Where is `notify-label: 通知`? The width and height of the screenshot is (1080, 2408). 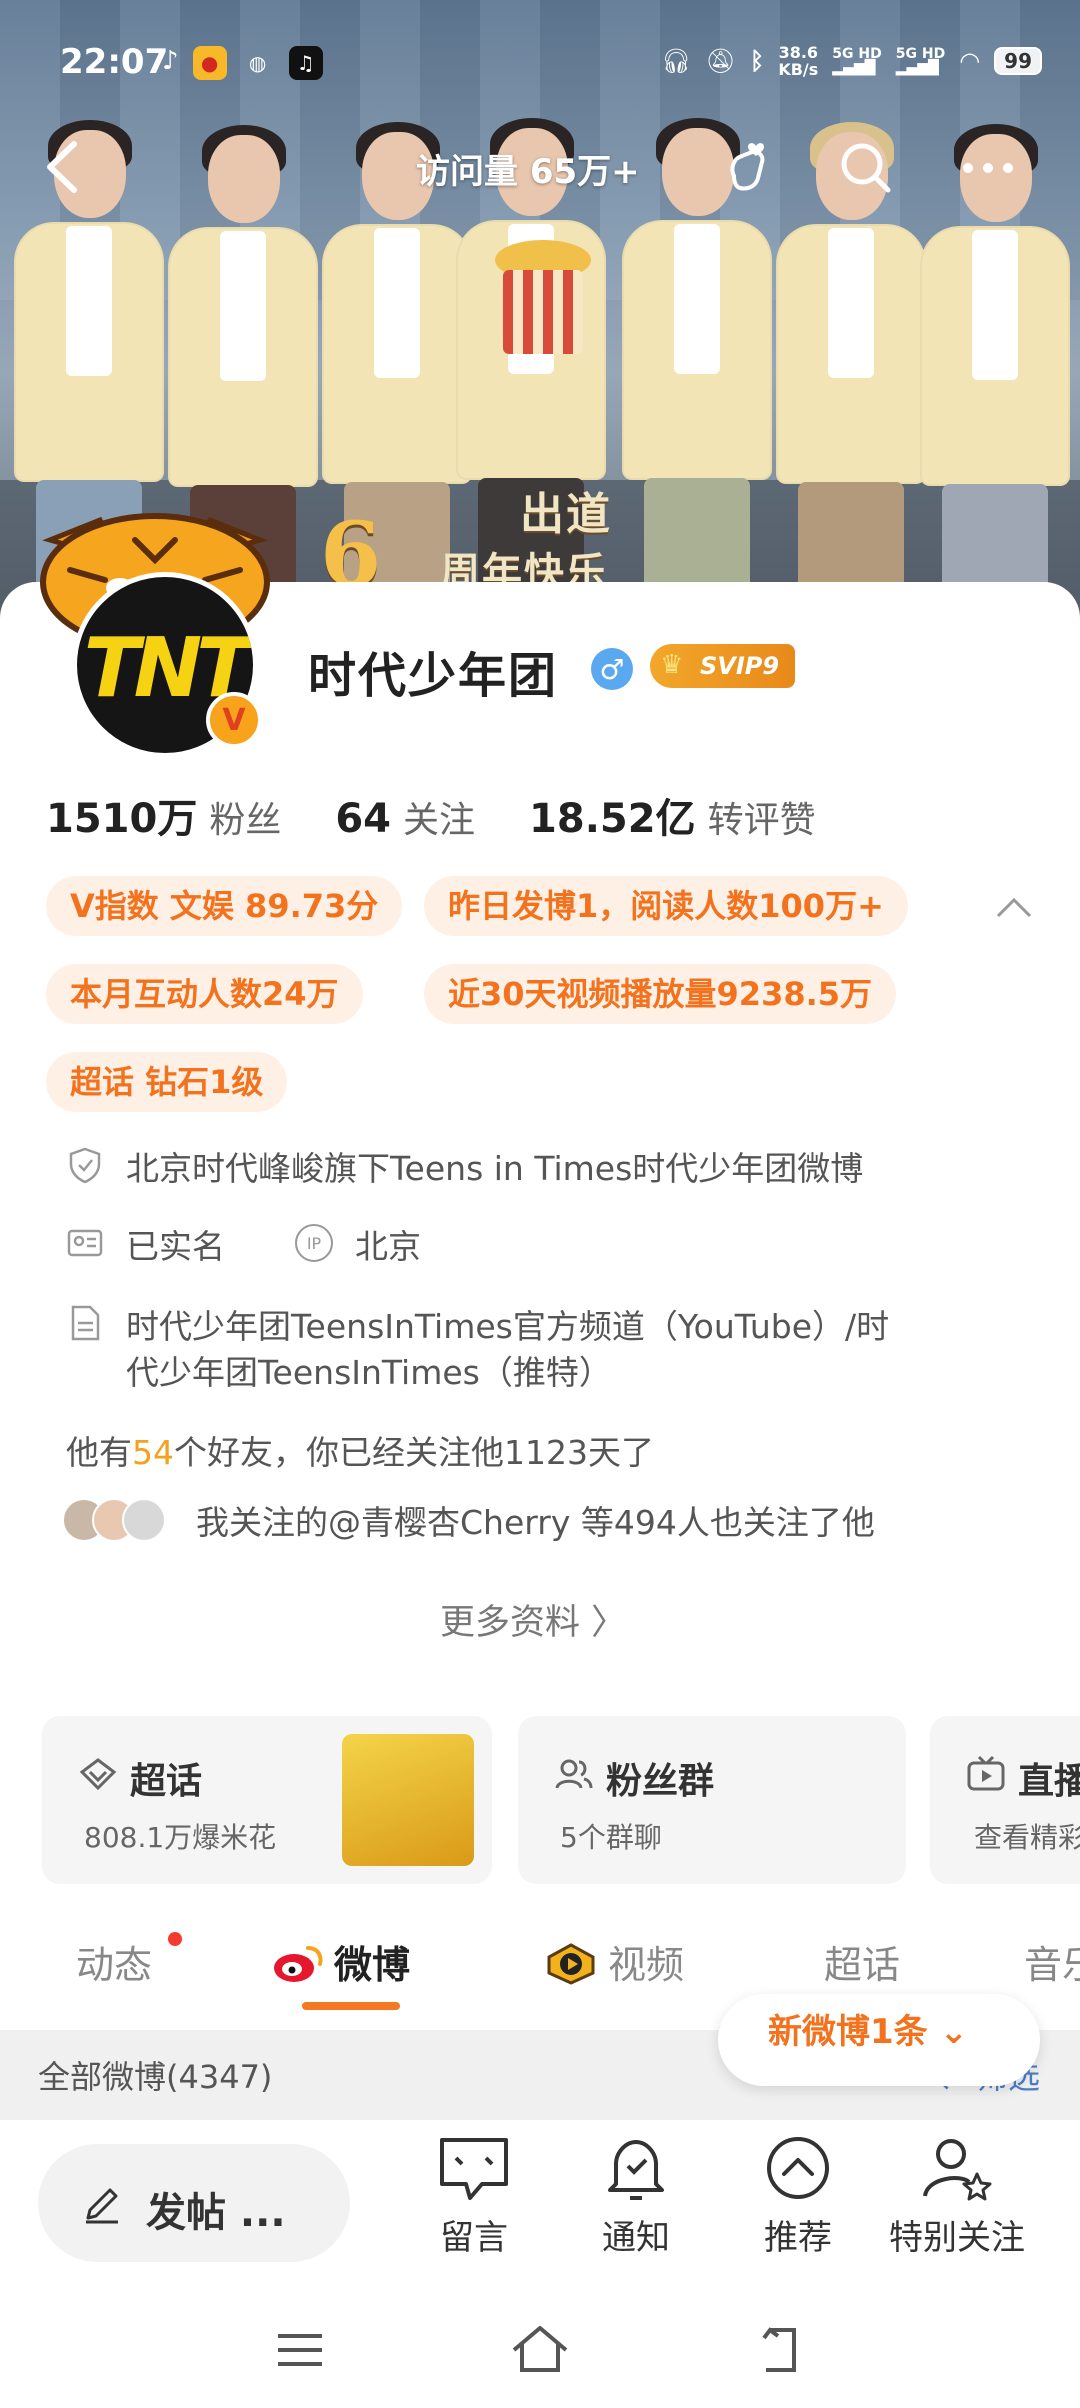
notify-label: 通知 is located at coordinates (636, 2238).